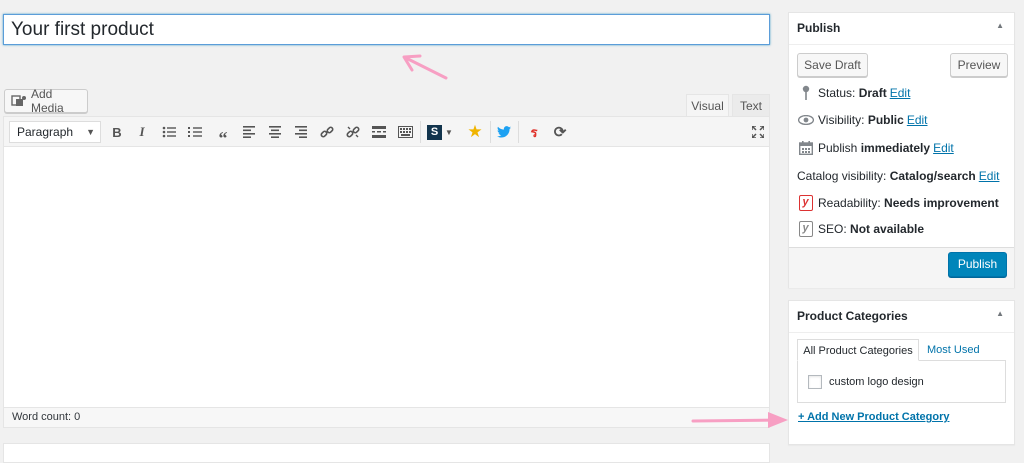 The width and height of the screenshot is (1024, 463). Describe the element at coordinates (758, 132) in the screenshot. I see `fullscreen-icon` at that location.